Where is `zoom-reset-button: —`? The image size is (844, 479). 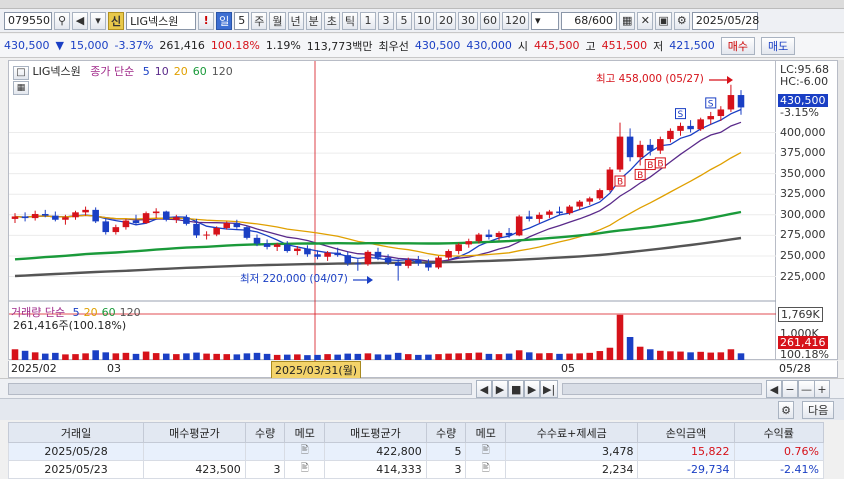
zoom-reset-button: — is located at coordinates (806, 389).